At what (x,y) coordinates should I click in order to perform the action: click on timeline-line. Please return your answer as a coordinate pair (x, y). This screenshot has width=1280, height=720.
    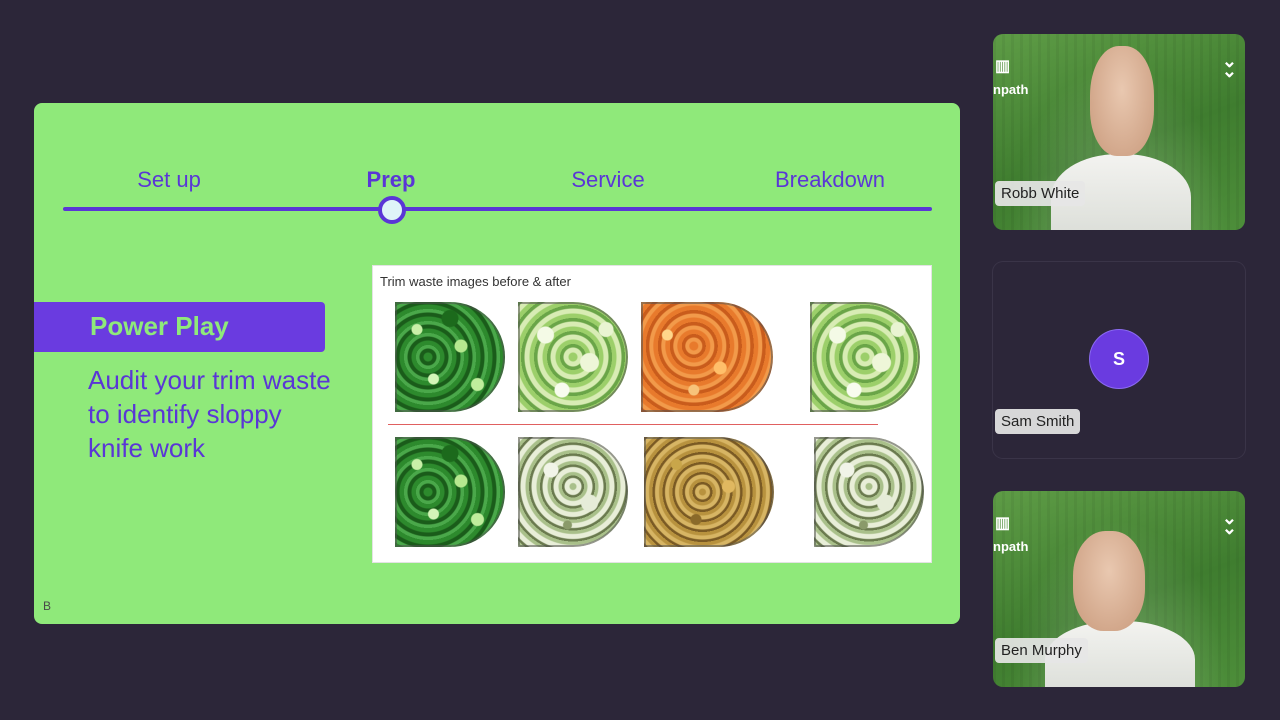
    Looking at the image, I should click on (497, 209).